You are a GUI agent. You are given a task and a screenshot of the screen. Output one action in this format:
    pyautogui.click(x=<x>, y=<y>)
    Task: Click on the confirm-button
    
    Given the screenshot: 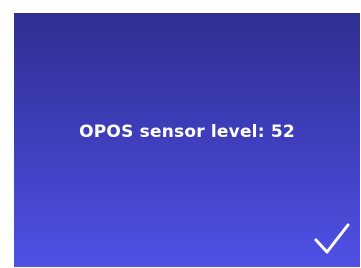 What is the action you would take?
    pyautogui.click(x=332, y=239)
    